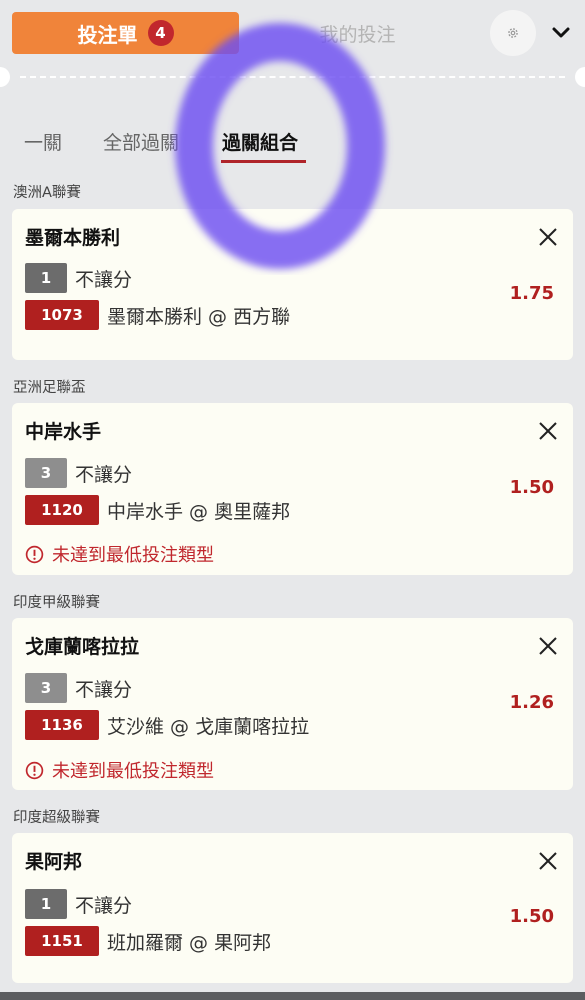 The width and height of the screenshot is (585, 1000). I want to click on tab-betslip: 投注單 4, so click(125, 33).